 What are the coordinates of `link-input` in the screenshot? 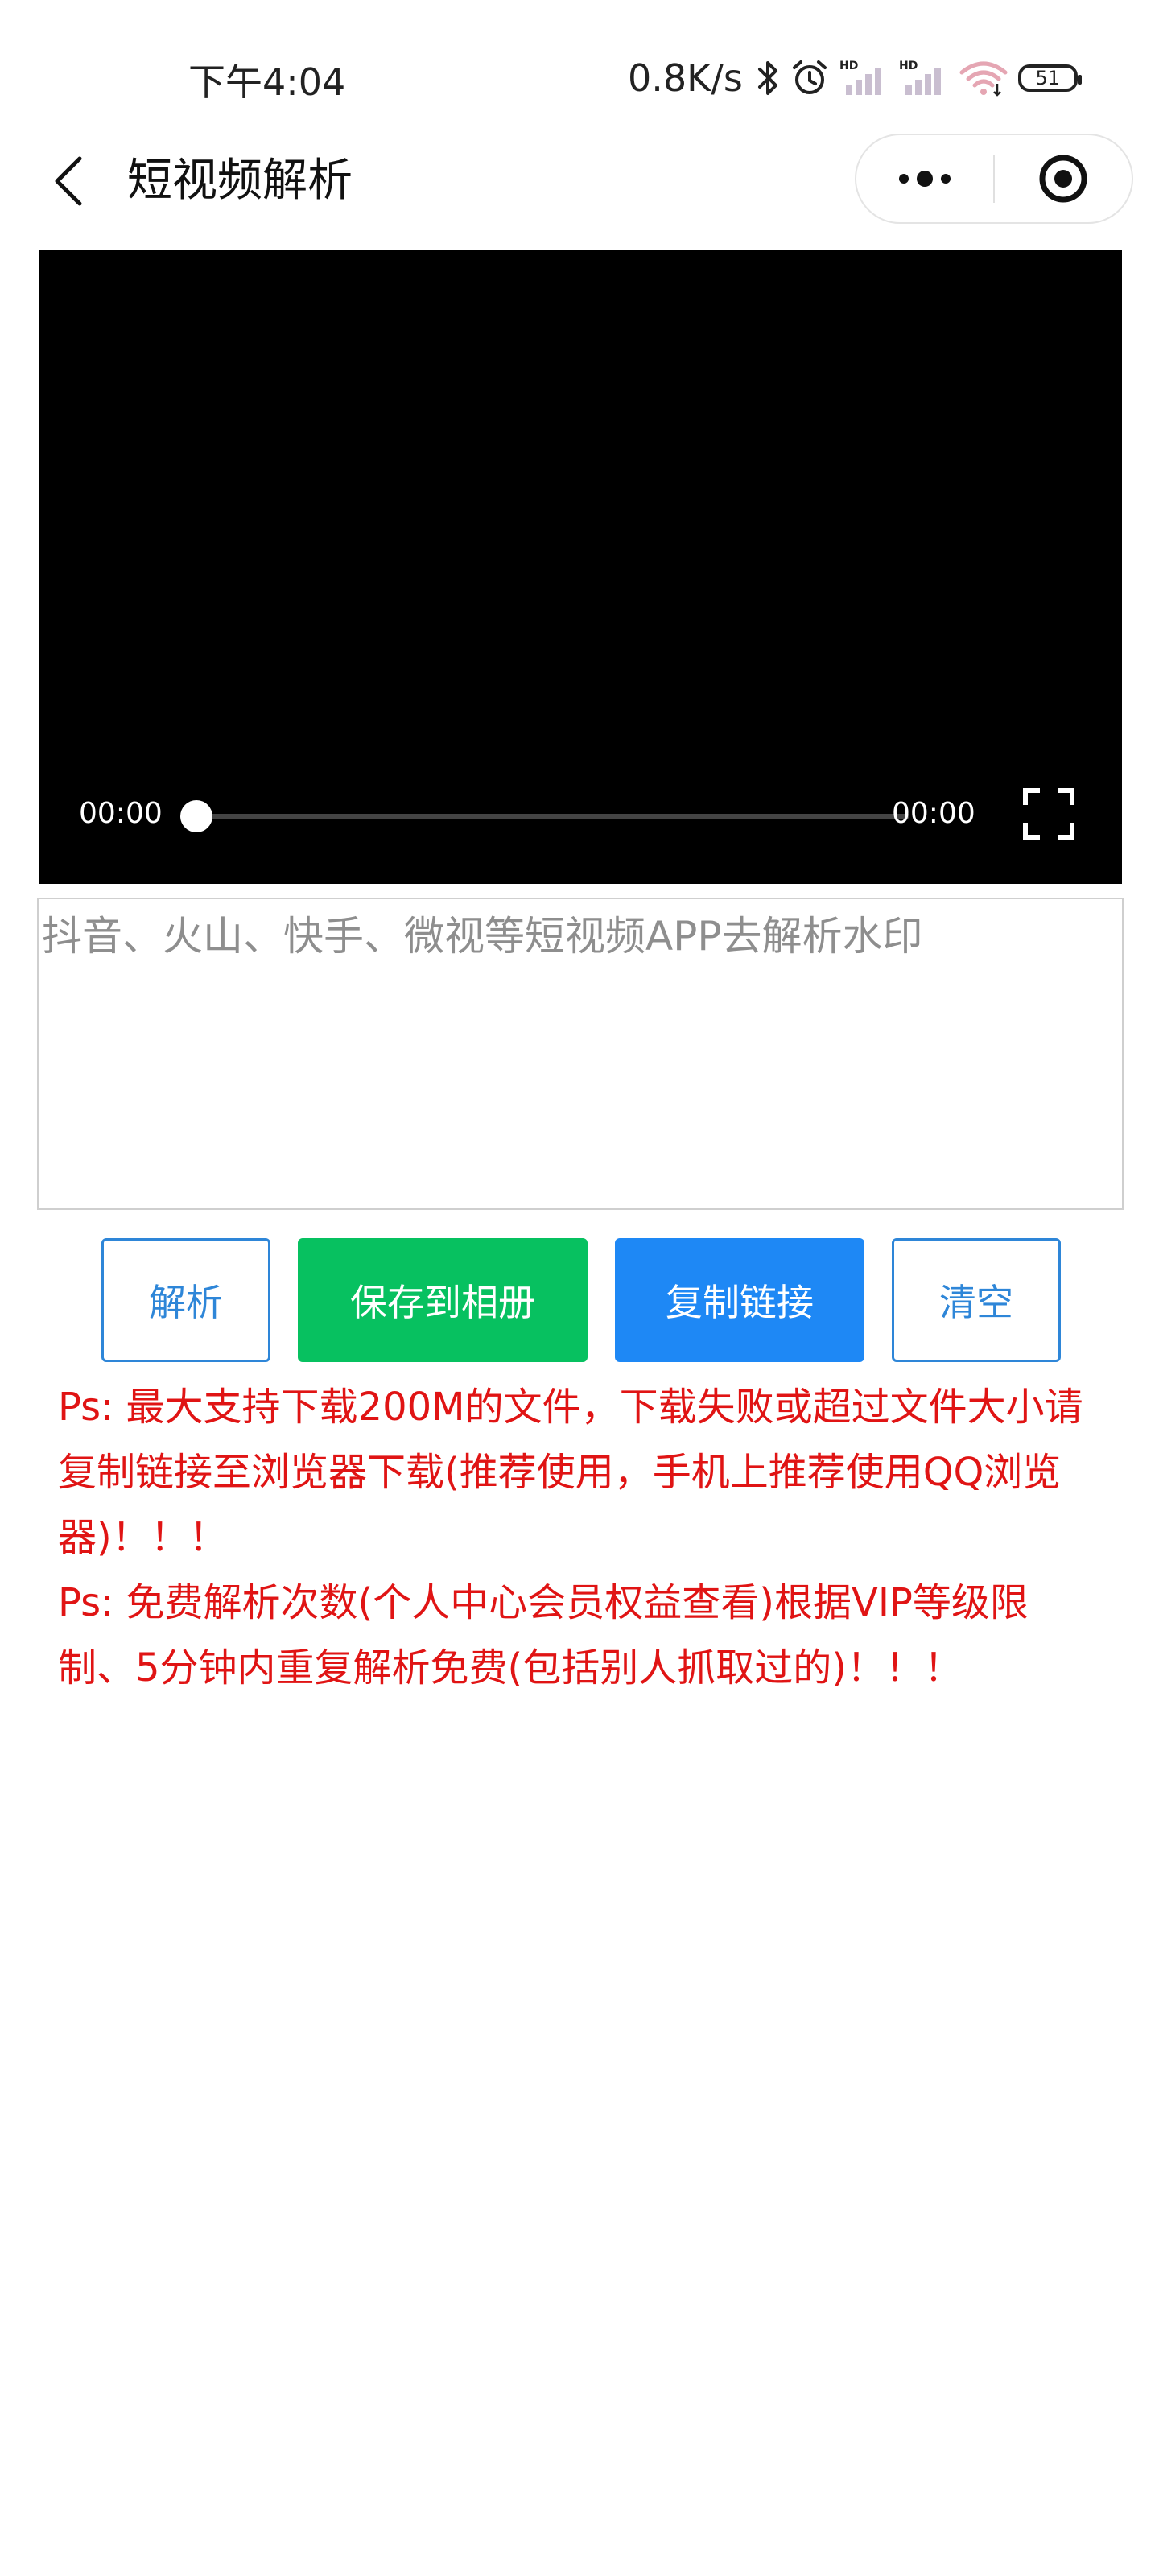 It's located at (580, 1054).